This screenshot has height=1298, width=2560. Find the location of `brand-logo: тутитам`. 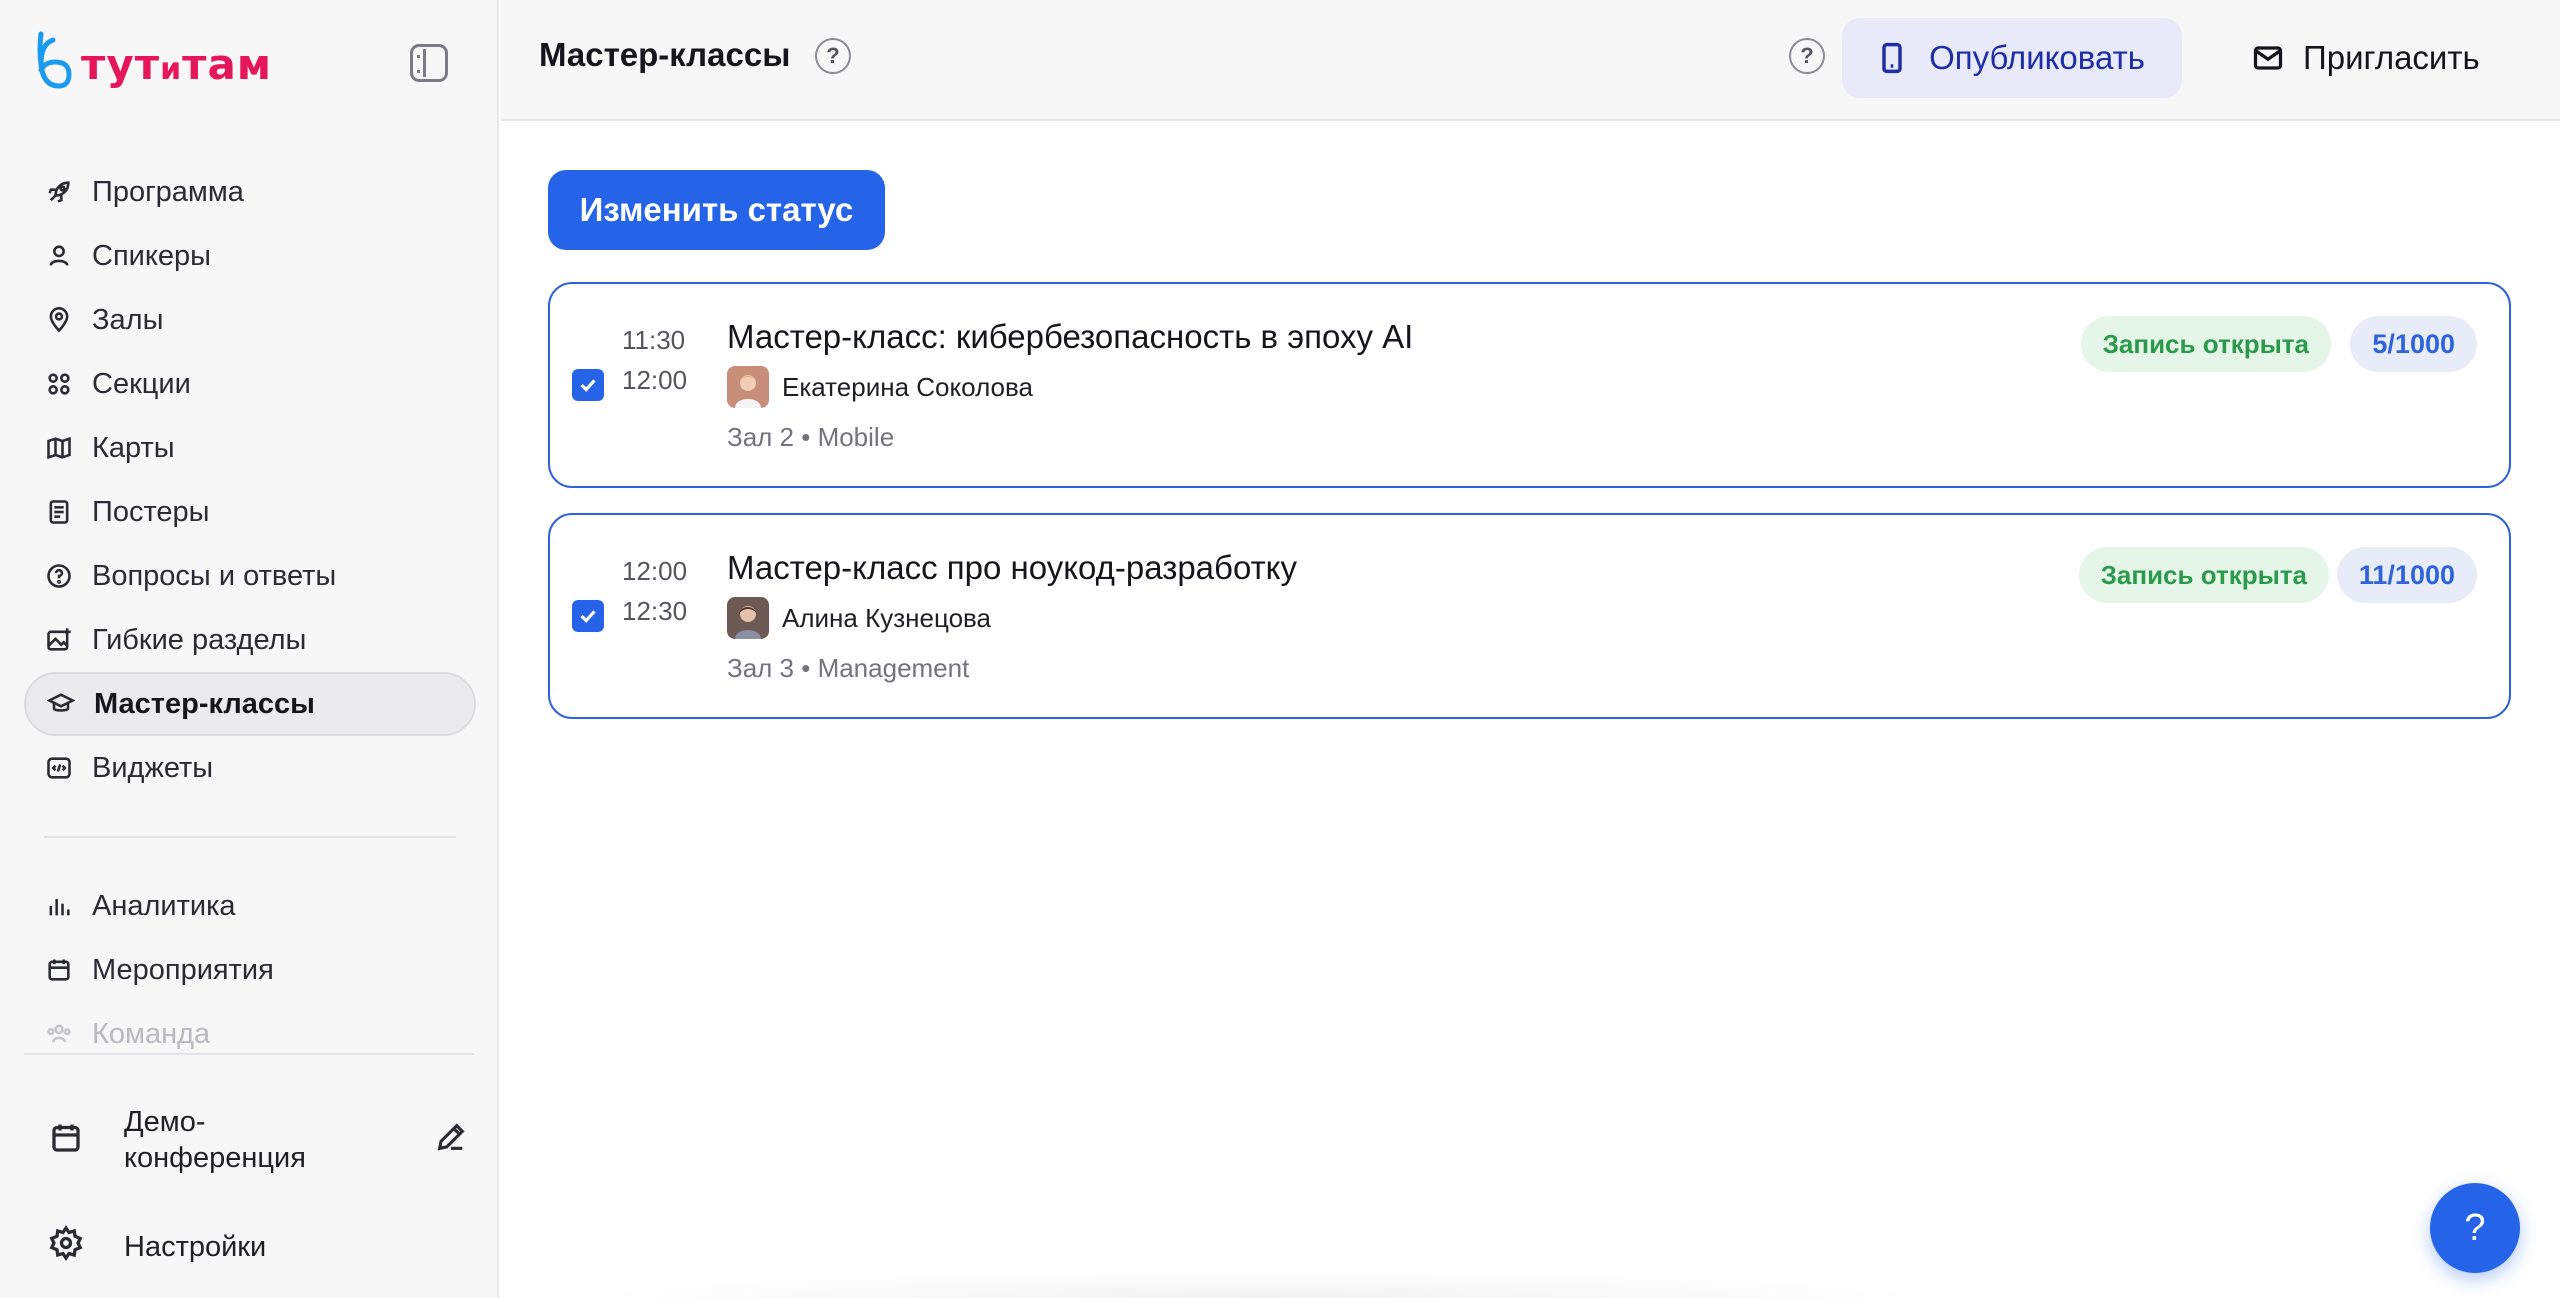

brand-logo: тутитам is located at coordinates (152, 64).